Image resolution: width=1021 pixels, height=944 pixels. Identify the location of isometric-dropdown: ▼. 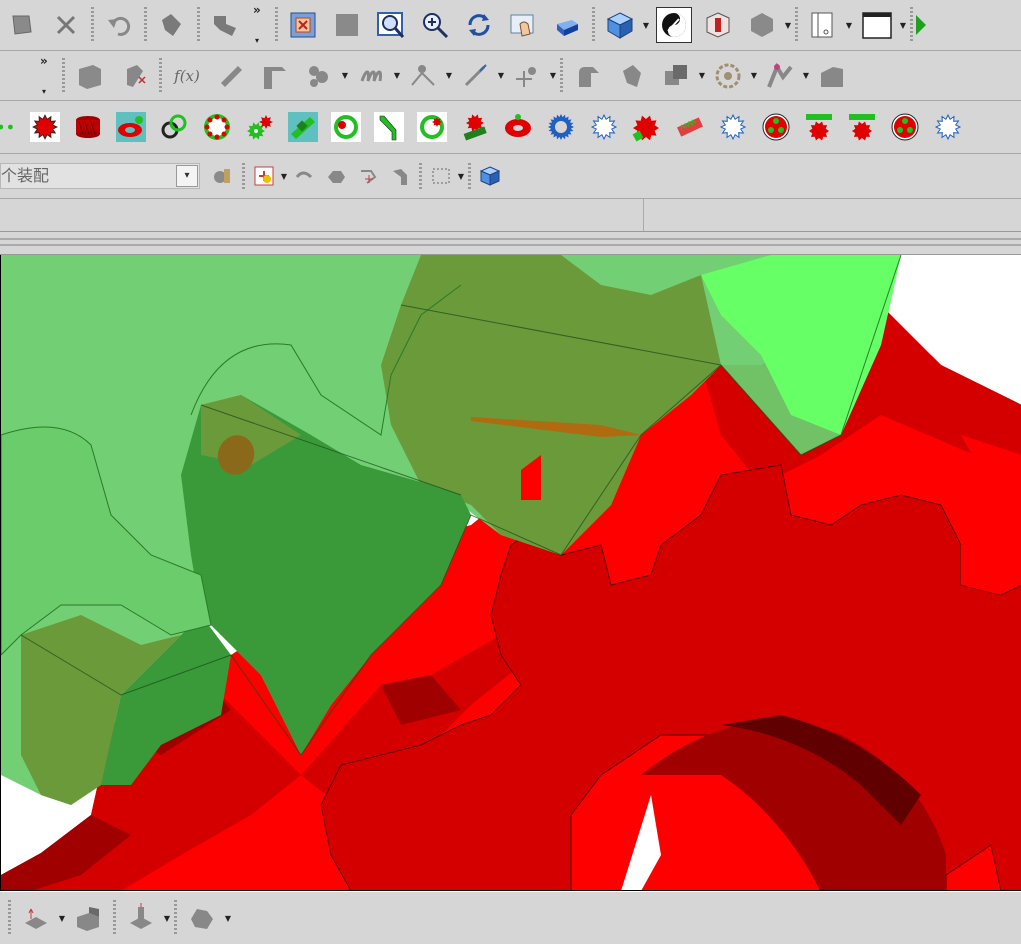
(646, 25).